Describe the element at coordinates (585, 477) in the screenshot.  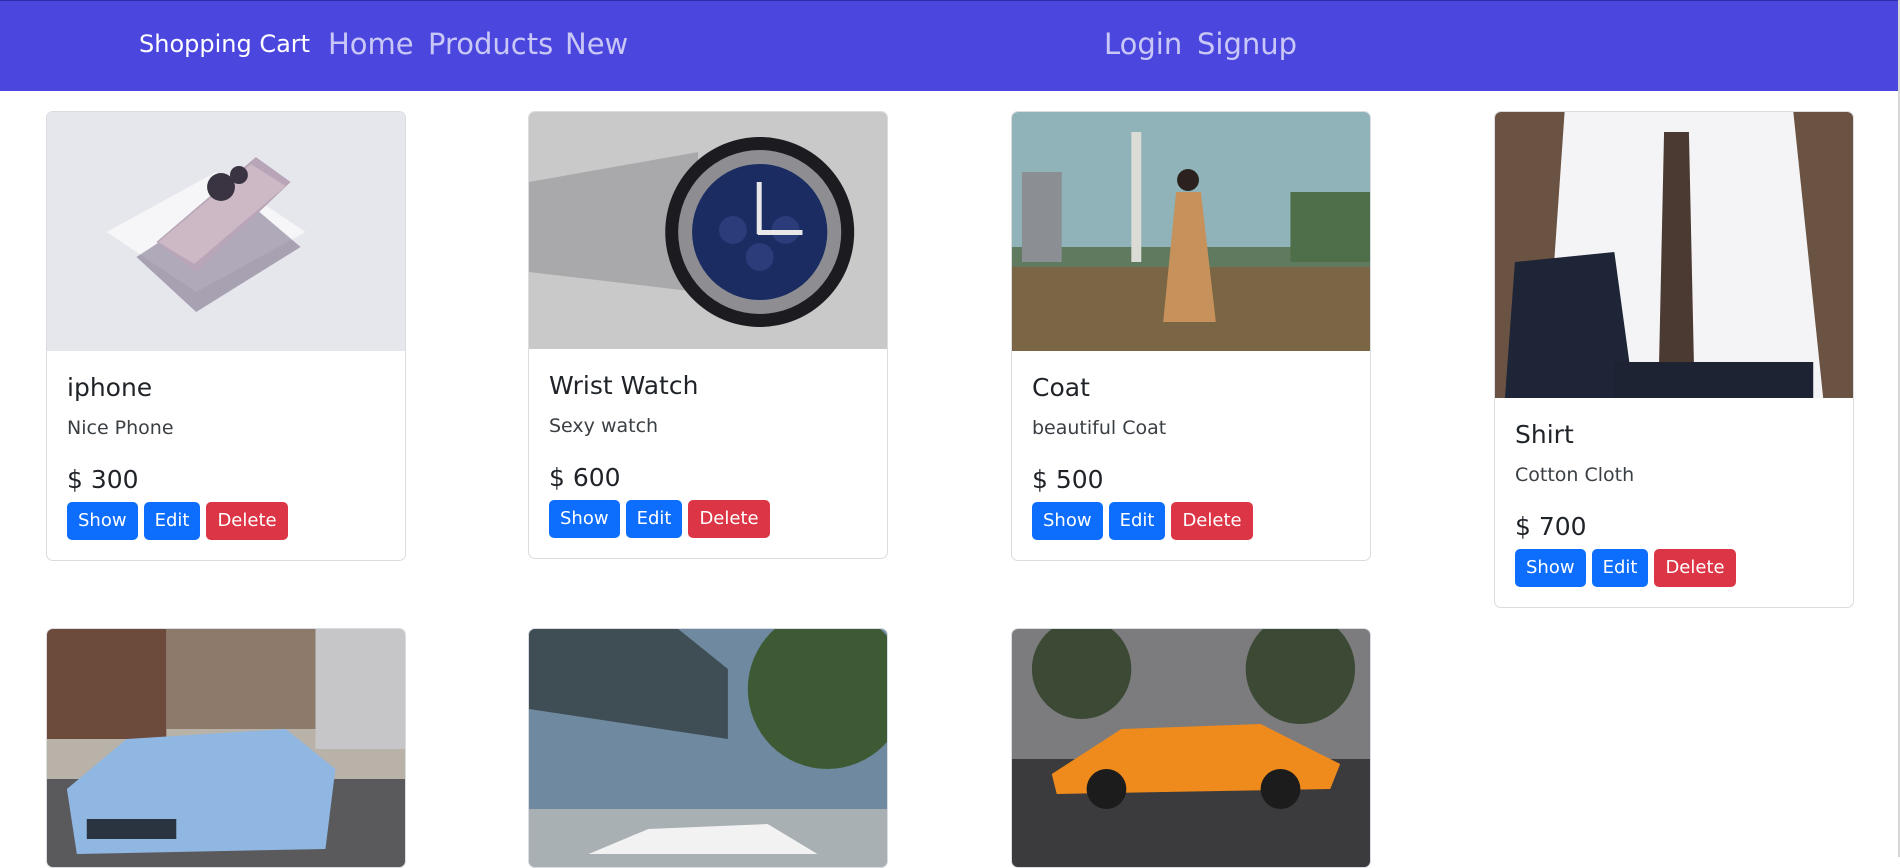
I see `product-price: $ 600` at that location.